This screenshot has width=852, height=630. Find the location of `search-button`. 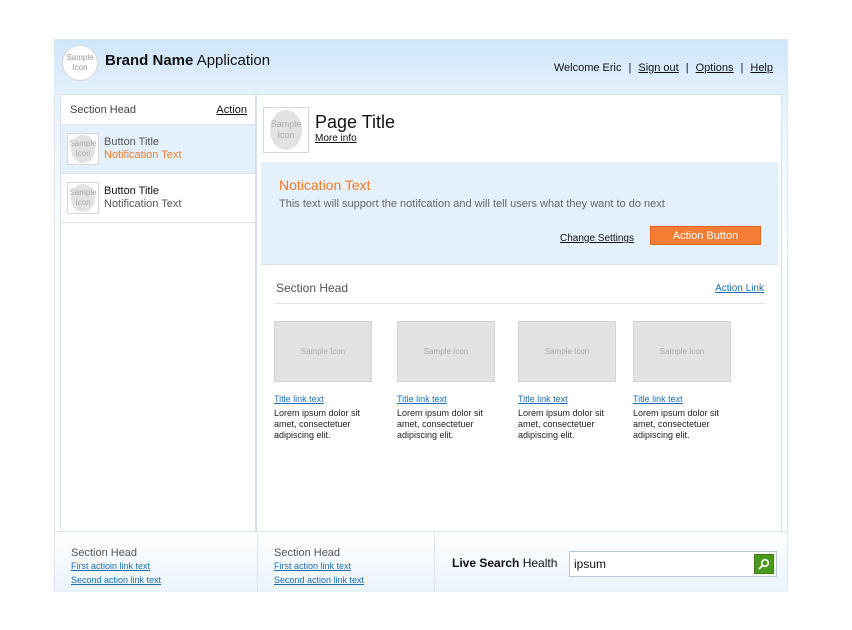

search-button is located at coordinates (764, 564).